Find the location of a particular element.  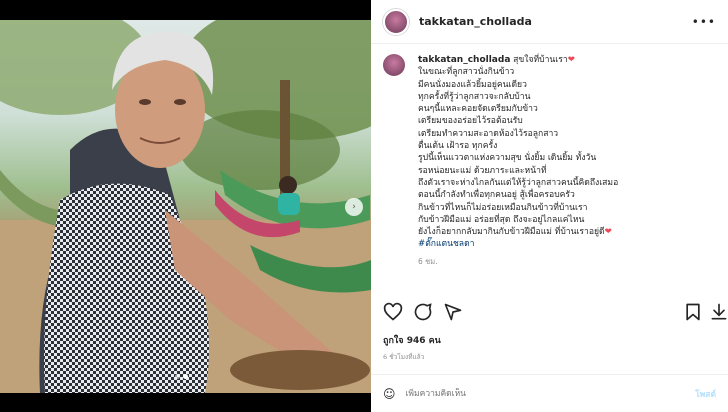

caption-avatar is located at coordinates (394, 65).